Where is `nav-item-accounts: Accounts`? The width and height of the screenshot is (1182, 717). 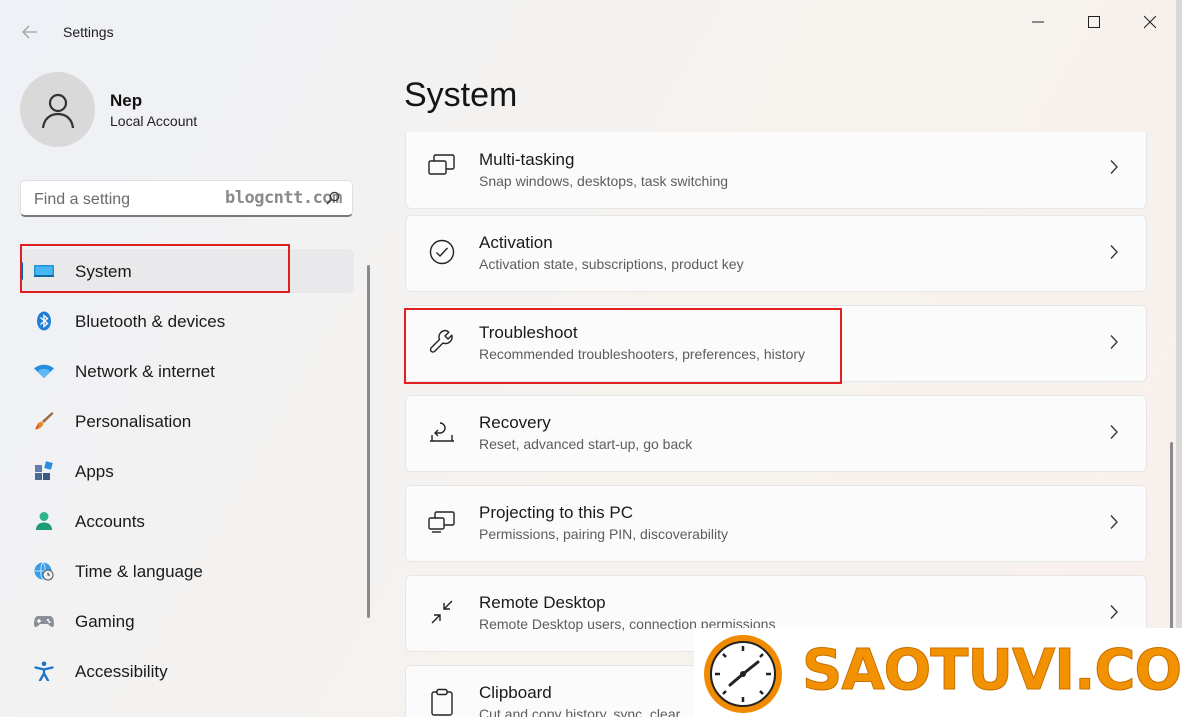
nav-item-accounts: Accounts is located at coordinates (187, 521).